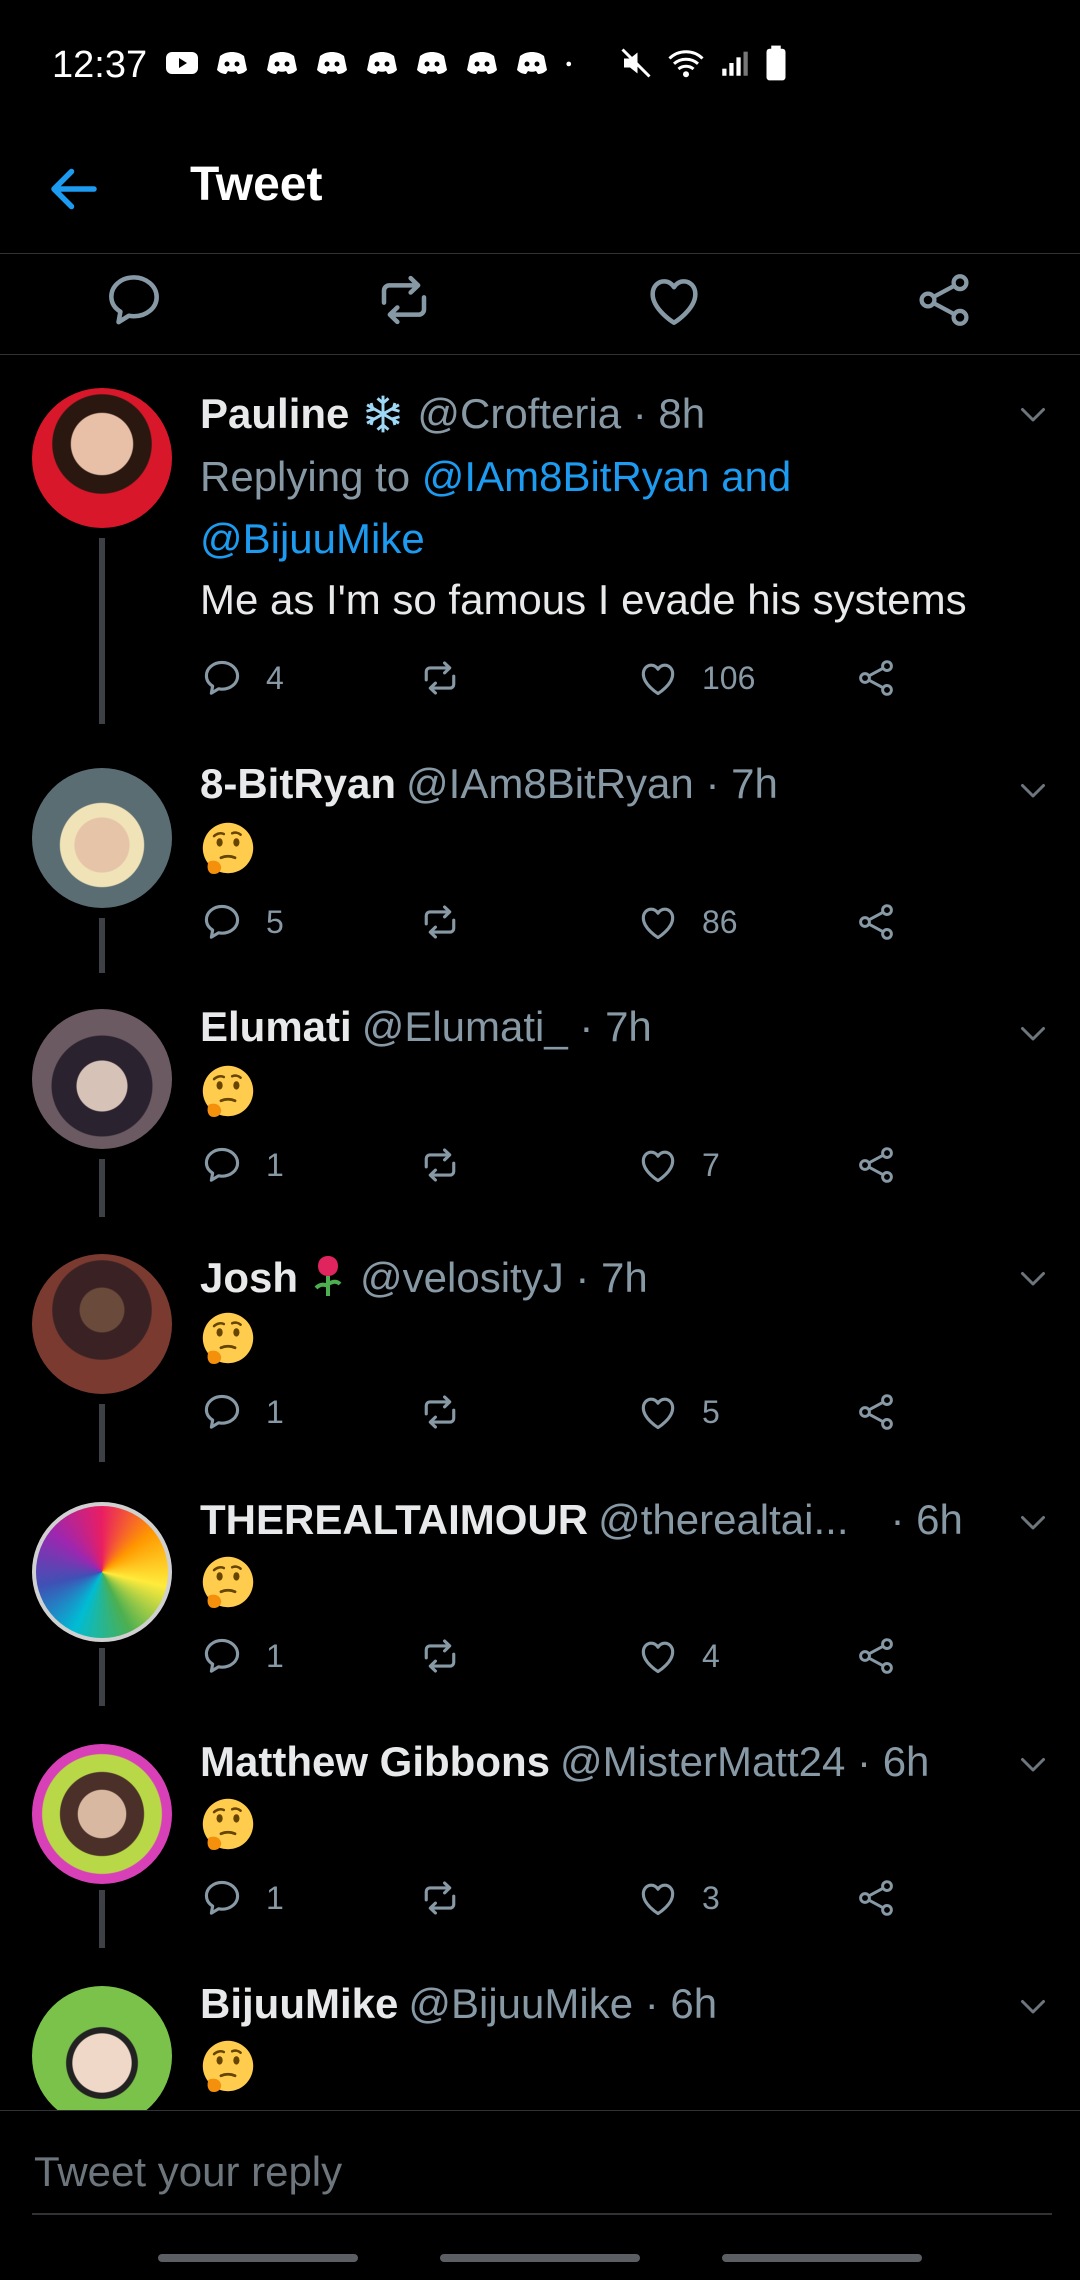 The image size is (1080, 2280). I want to click on tweet-actions: 4 106, so click(560, 681).